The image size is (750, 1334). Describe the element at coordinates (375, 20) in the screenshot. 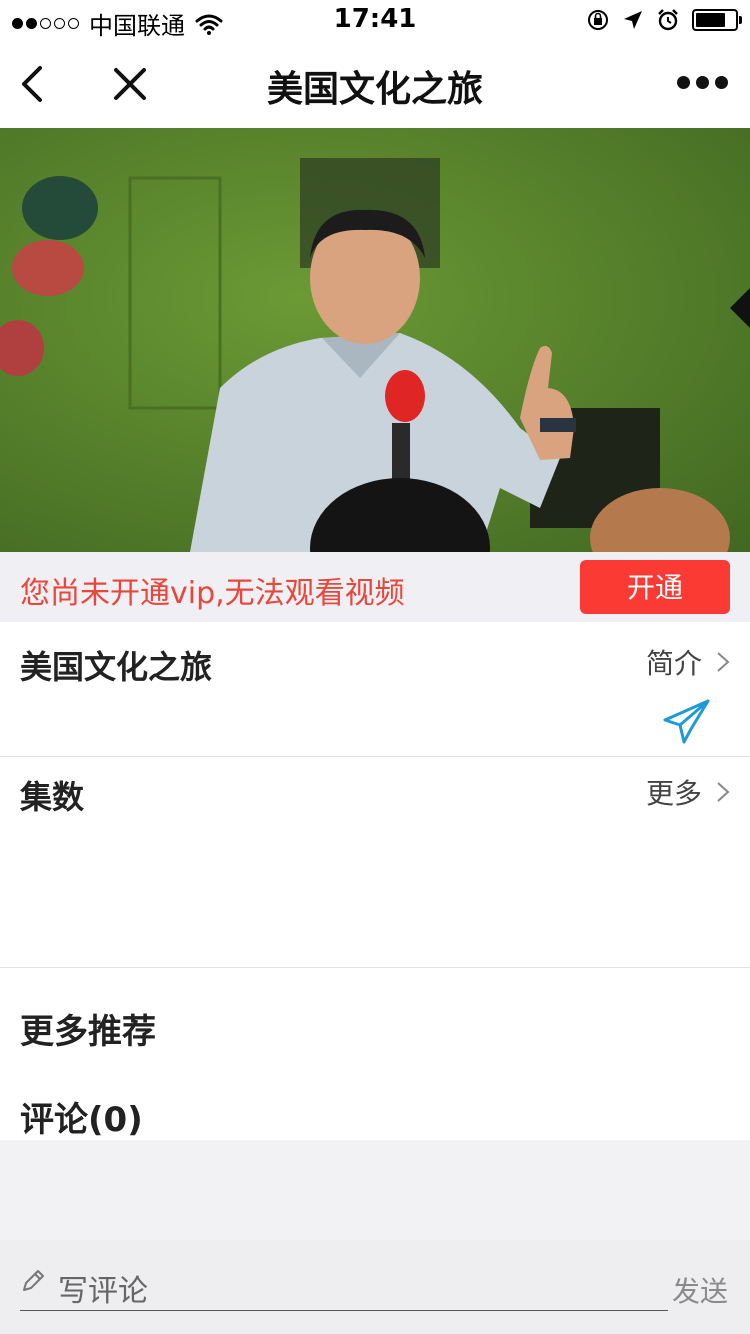

I see `status-bar: 中国联通 17:41` at that location.